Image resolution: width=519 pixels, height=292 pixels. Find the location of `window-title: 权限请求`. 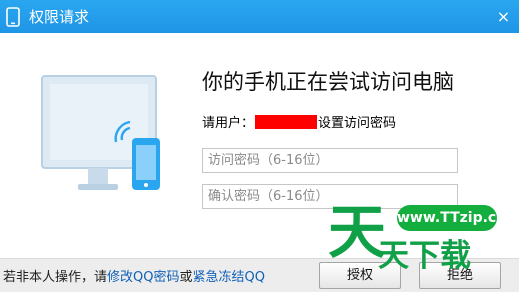

window-title: 权限请求 is located at coordinates (59, 17).